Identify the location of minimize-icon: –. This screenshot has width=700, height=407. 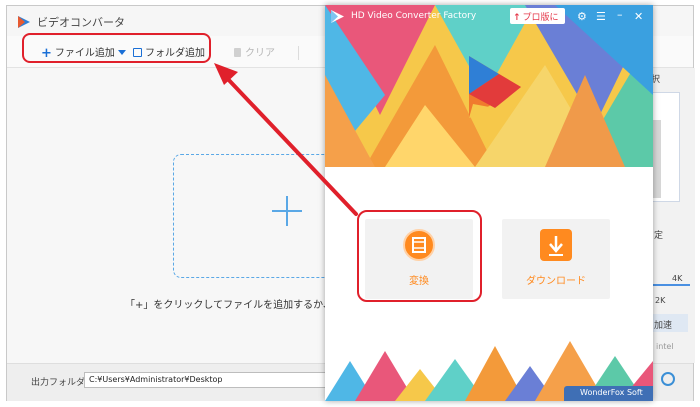
(620, 14).